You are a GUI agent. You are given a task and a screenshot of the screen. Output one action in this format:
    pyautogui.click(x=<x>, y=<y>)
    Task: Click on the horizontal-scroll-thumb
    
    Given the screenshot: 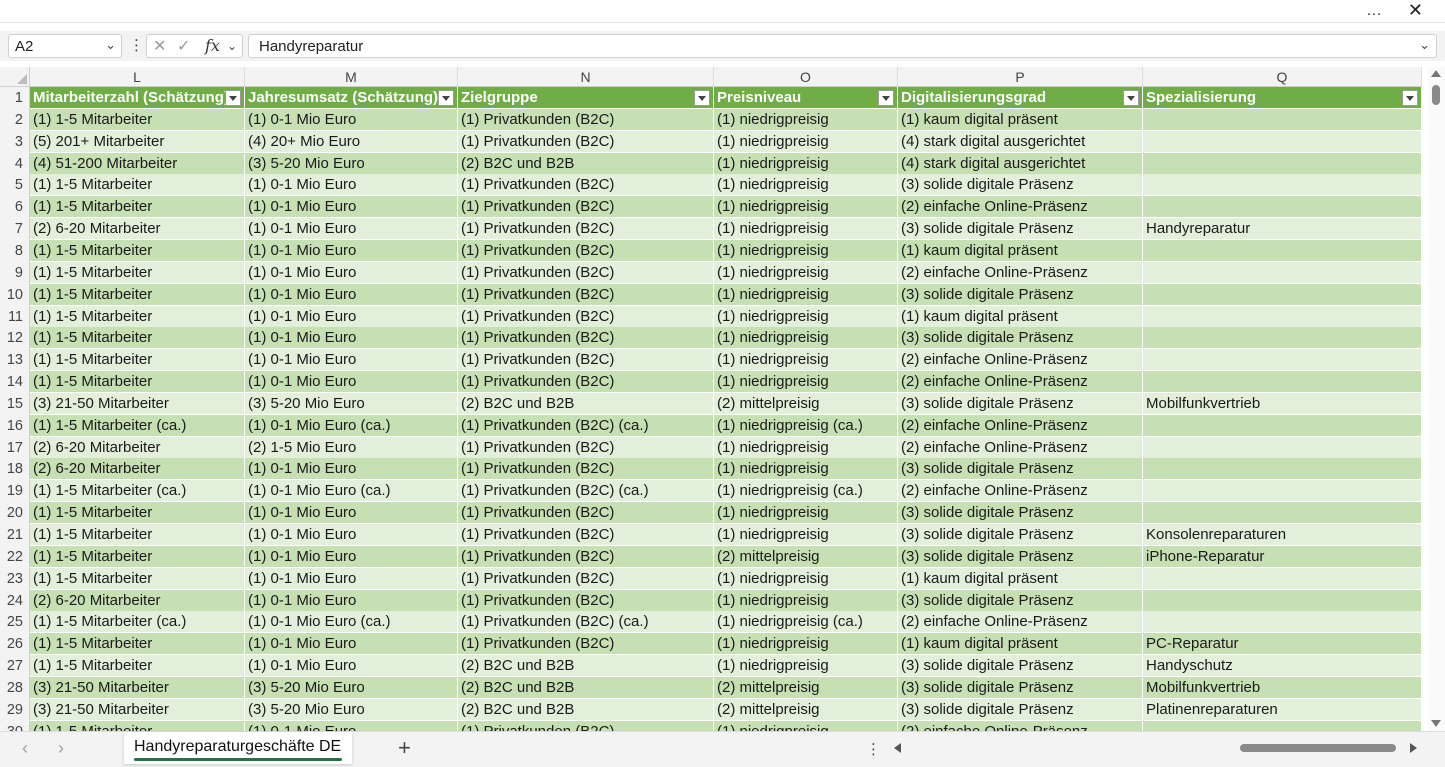 What is the action you would take?
    pyautogui.click(x=1318, y=748)
    